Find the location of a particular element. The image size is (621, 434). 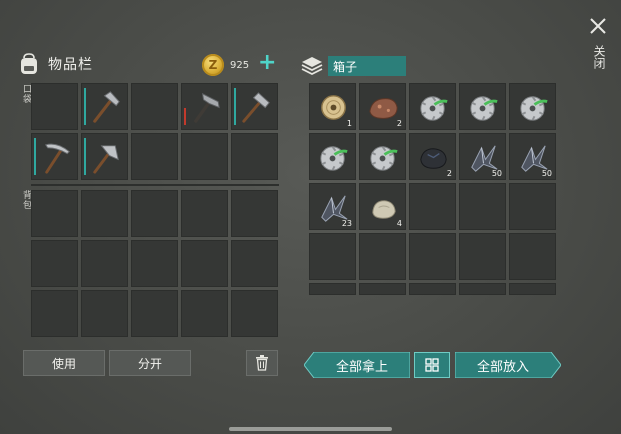

use-button: 使用 is located at coordinates (64, 363).